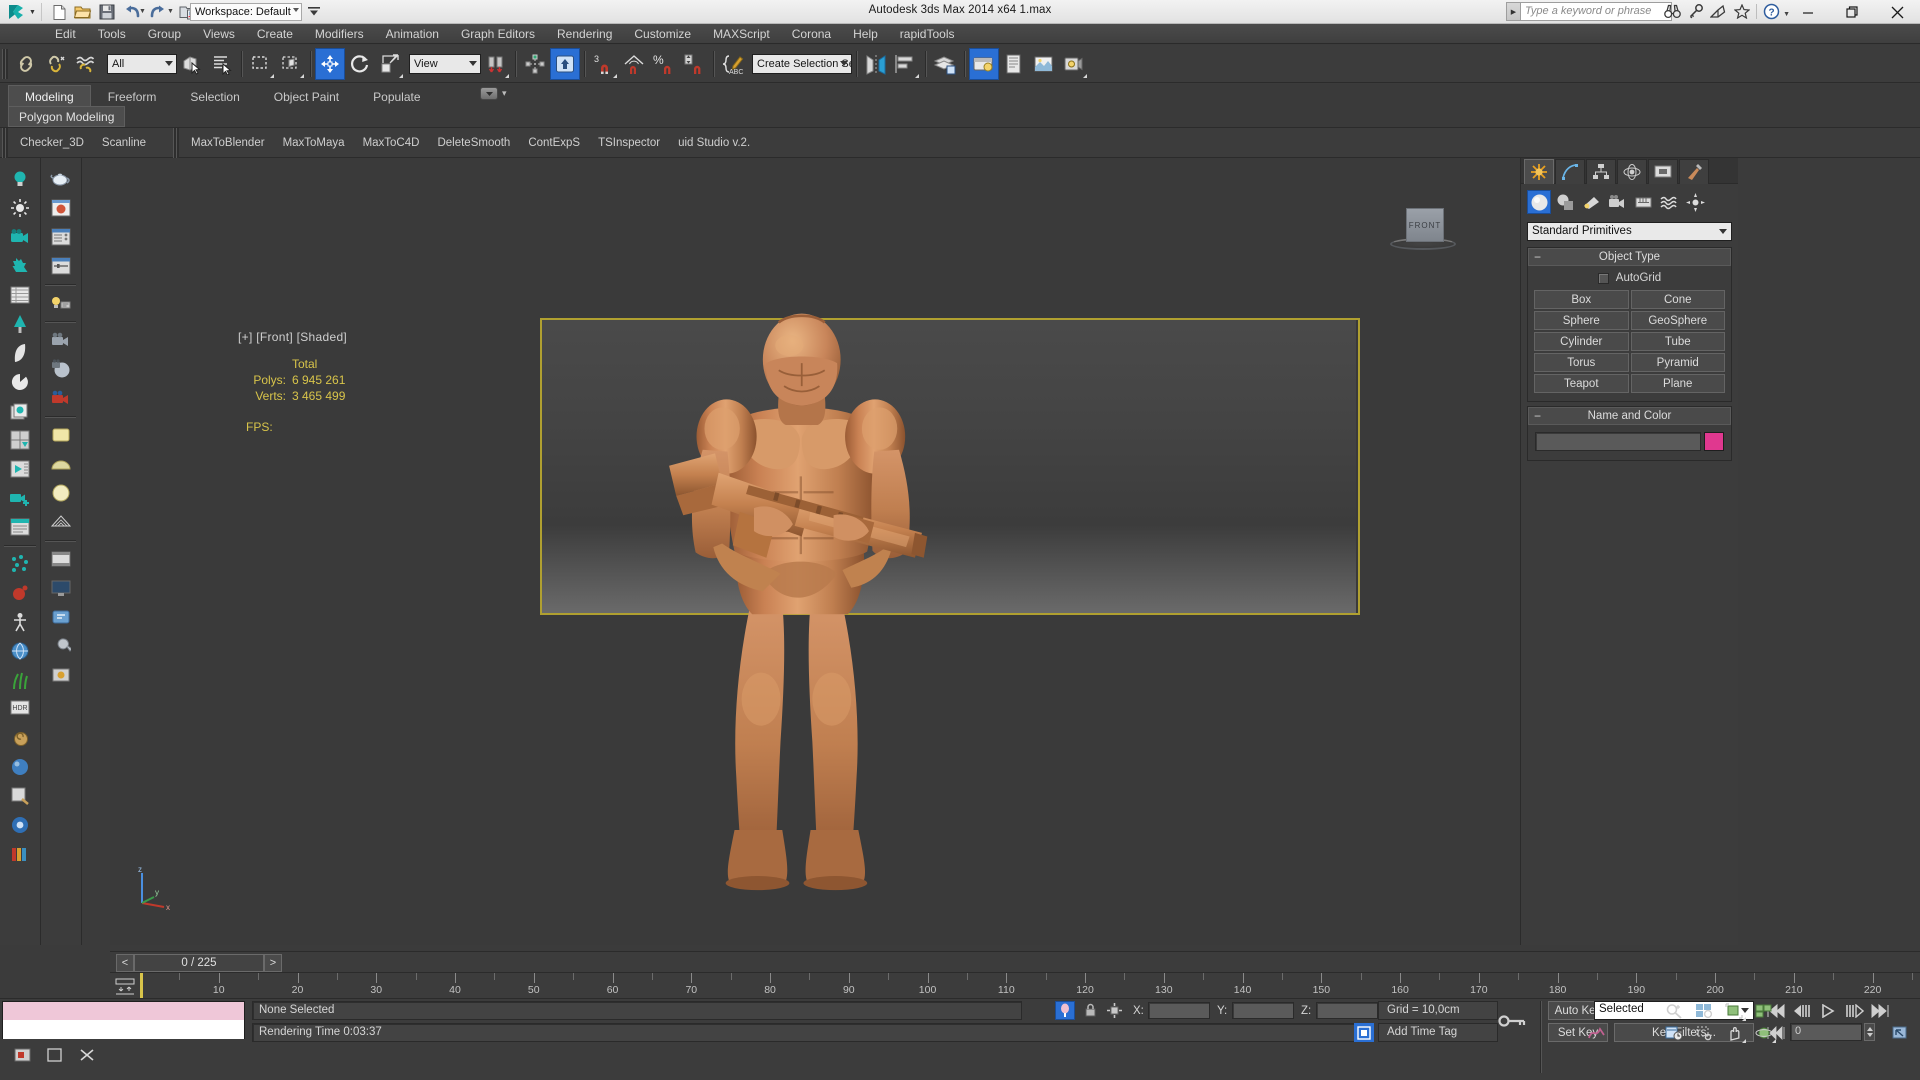 This screenshot has height=1080, width=1920. Describe the element at coordinates (20, 680) in the screenshot. I see `grass-icon` at that location.